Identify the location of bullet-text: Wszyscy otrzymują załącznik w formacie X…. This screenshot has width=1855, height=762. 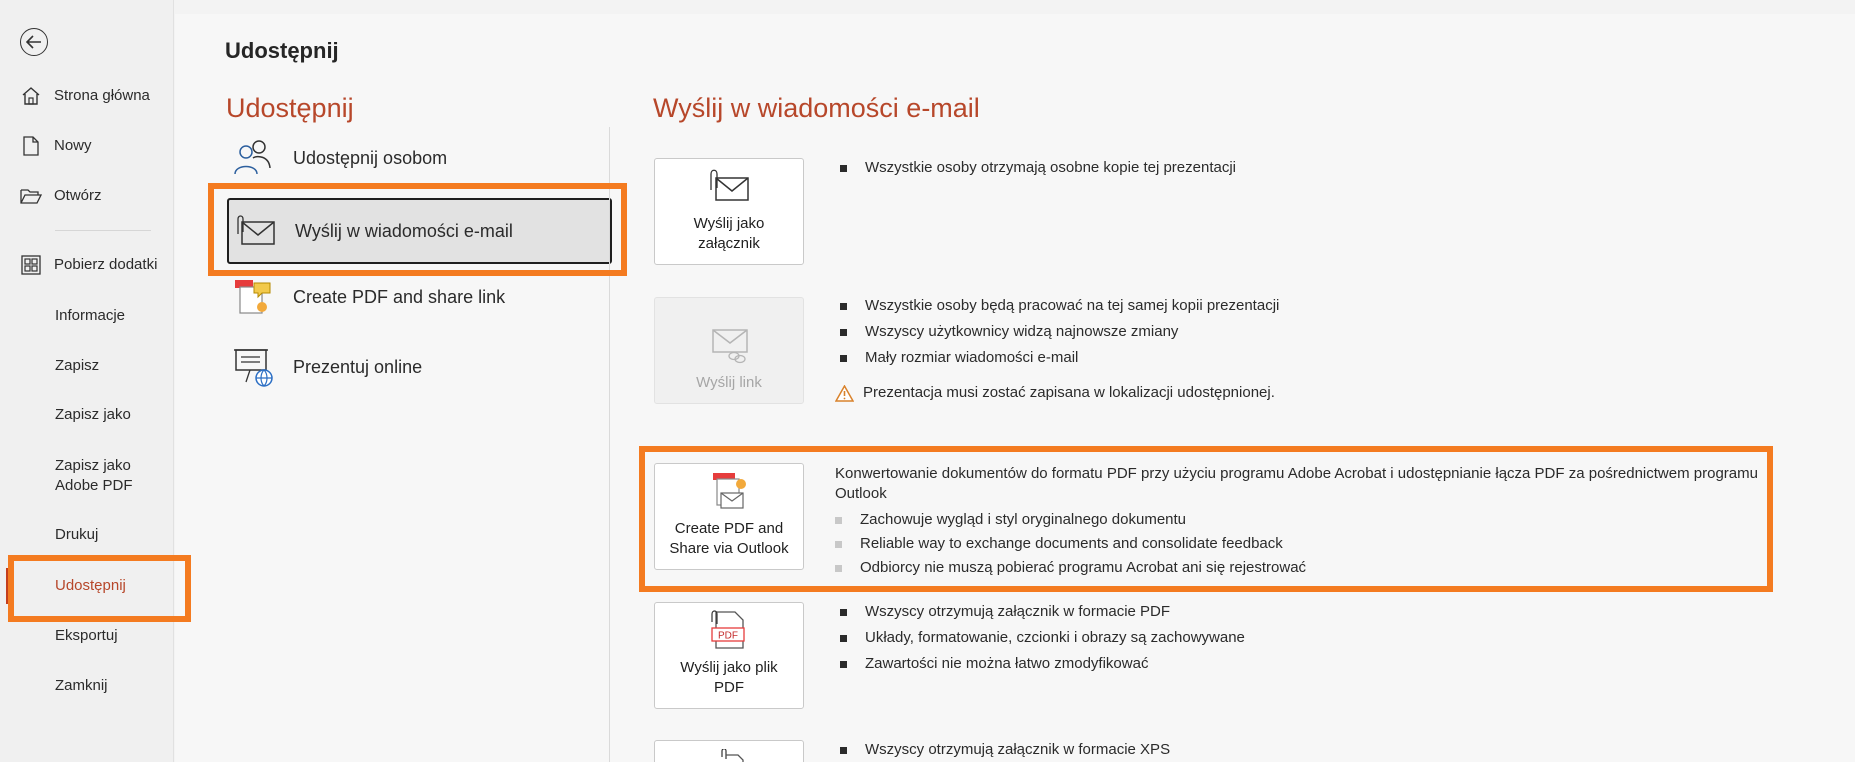
(1018, 749).